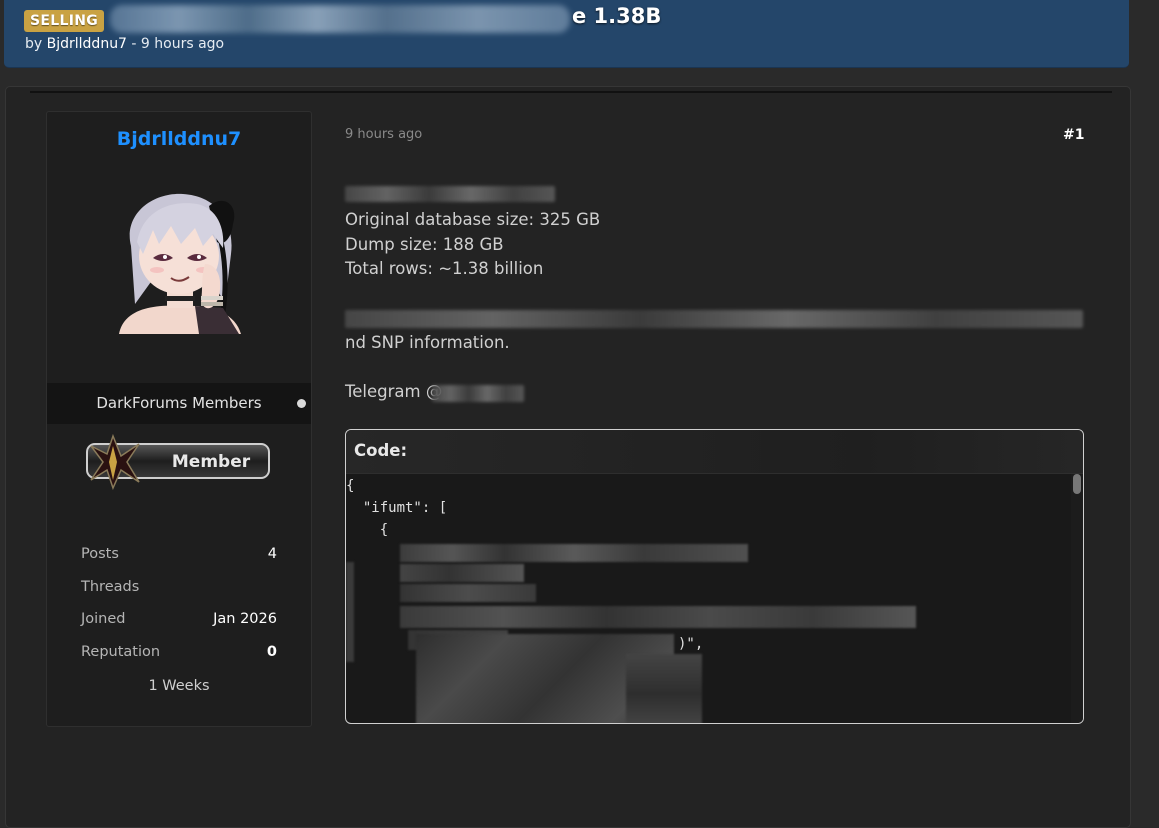 The height and width of the screenshot is (828, 1159). I want to click on post-line-total-rows: Total rows: ~1.38 billion, so click(444, 268).